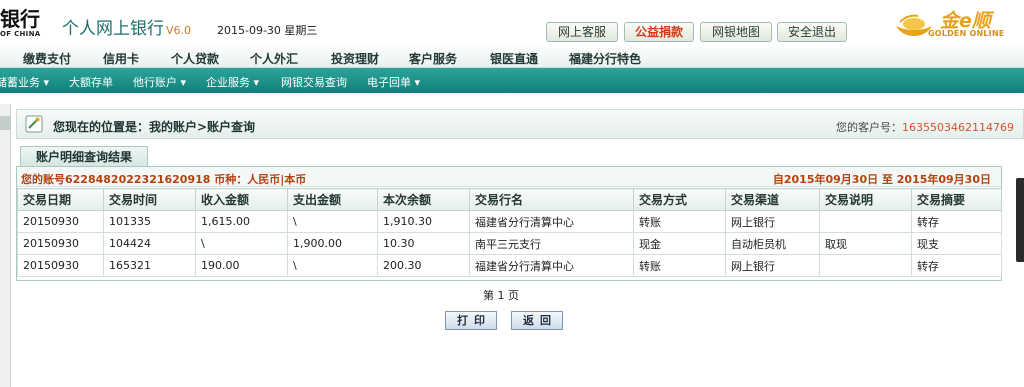 The height and width of the screenshot is (387, 1024). What do you see at coordinates (5, 123) in the screenshot?
I see `left-rail-handle` at bounding box center [5, 123].